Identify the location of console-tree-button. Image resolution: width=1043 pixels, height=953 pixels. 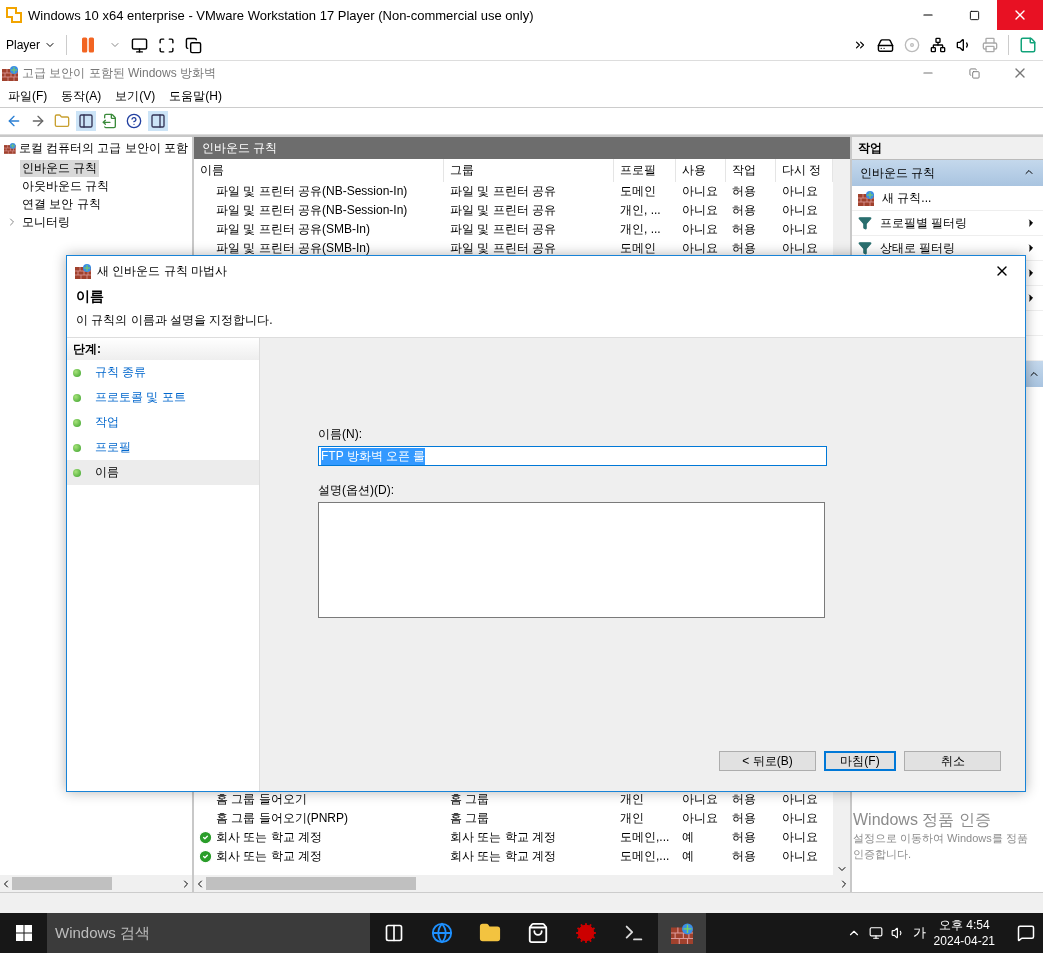
(86, 121).